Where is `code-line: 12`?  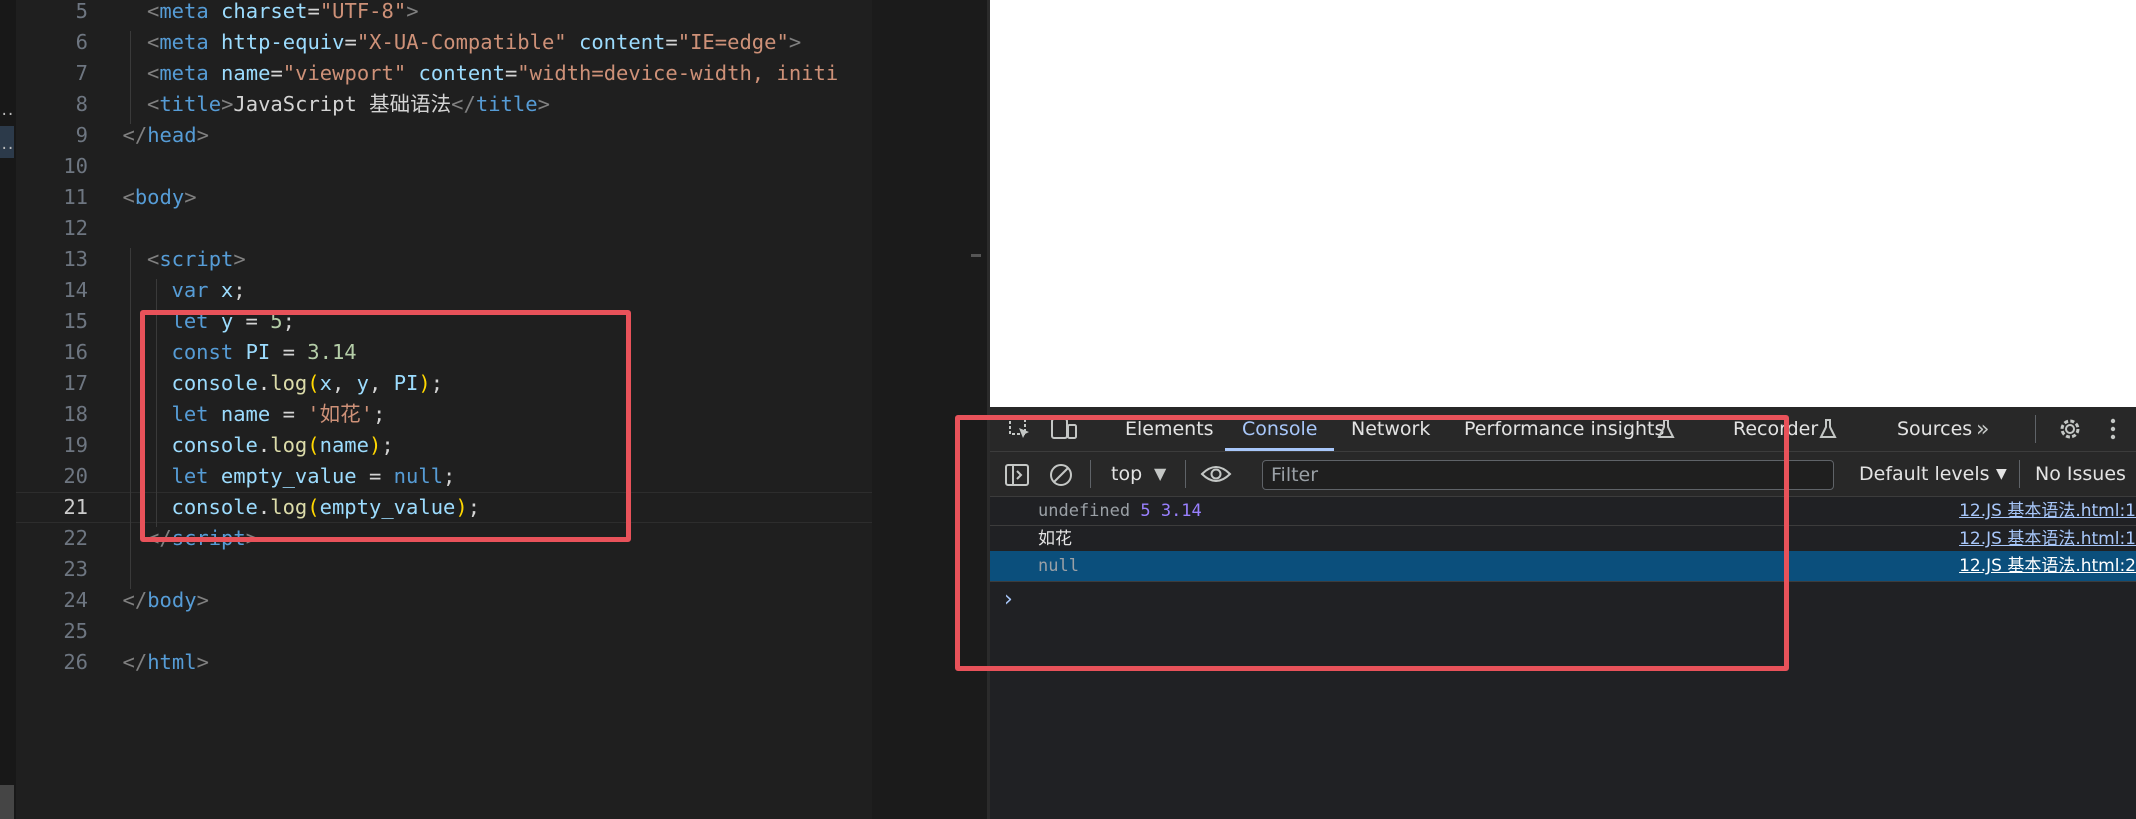
code-line: 12 is located at coordinates (444, 228).